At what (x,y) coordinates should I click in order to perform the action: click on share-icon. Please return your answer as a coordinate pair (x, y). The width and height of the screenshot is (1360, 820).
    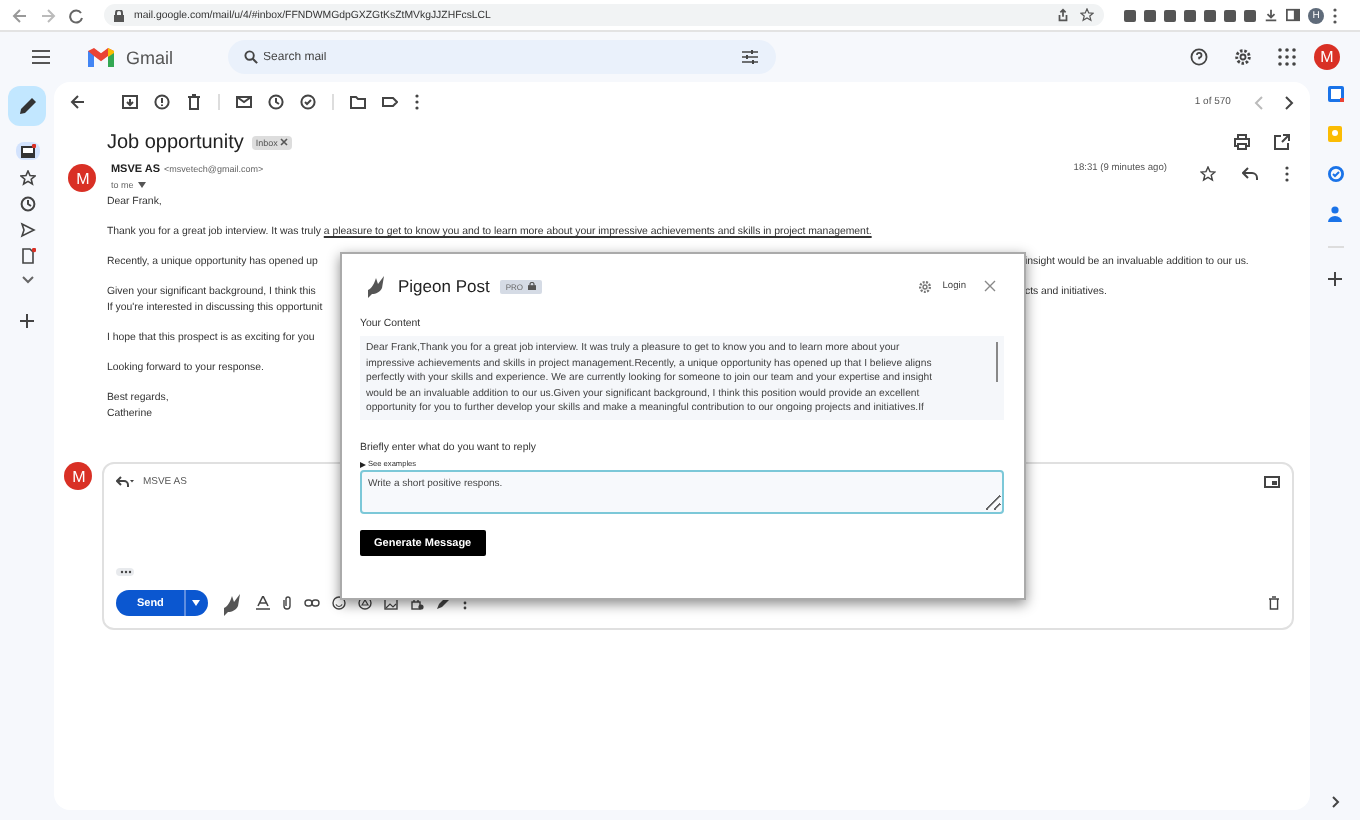
    Looking at the image, I should click on (1063, 15).